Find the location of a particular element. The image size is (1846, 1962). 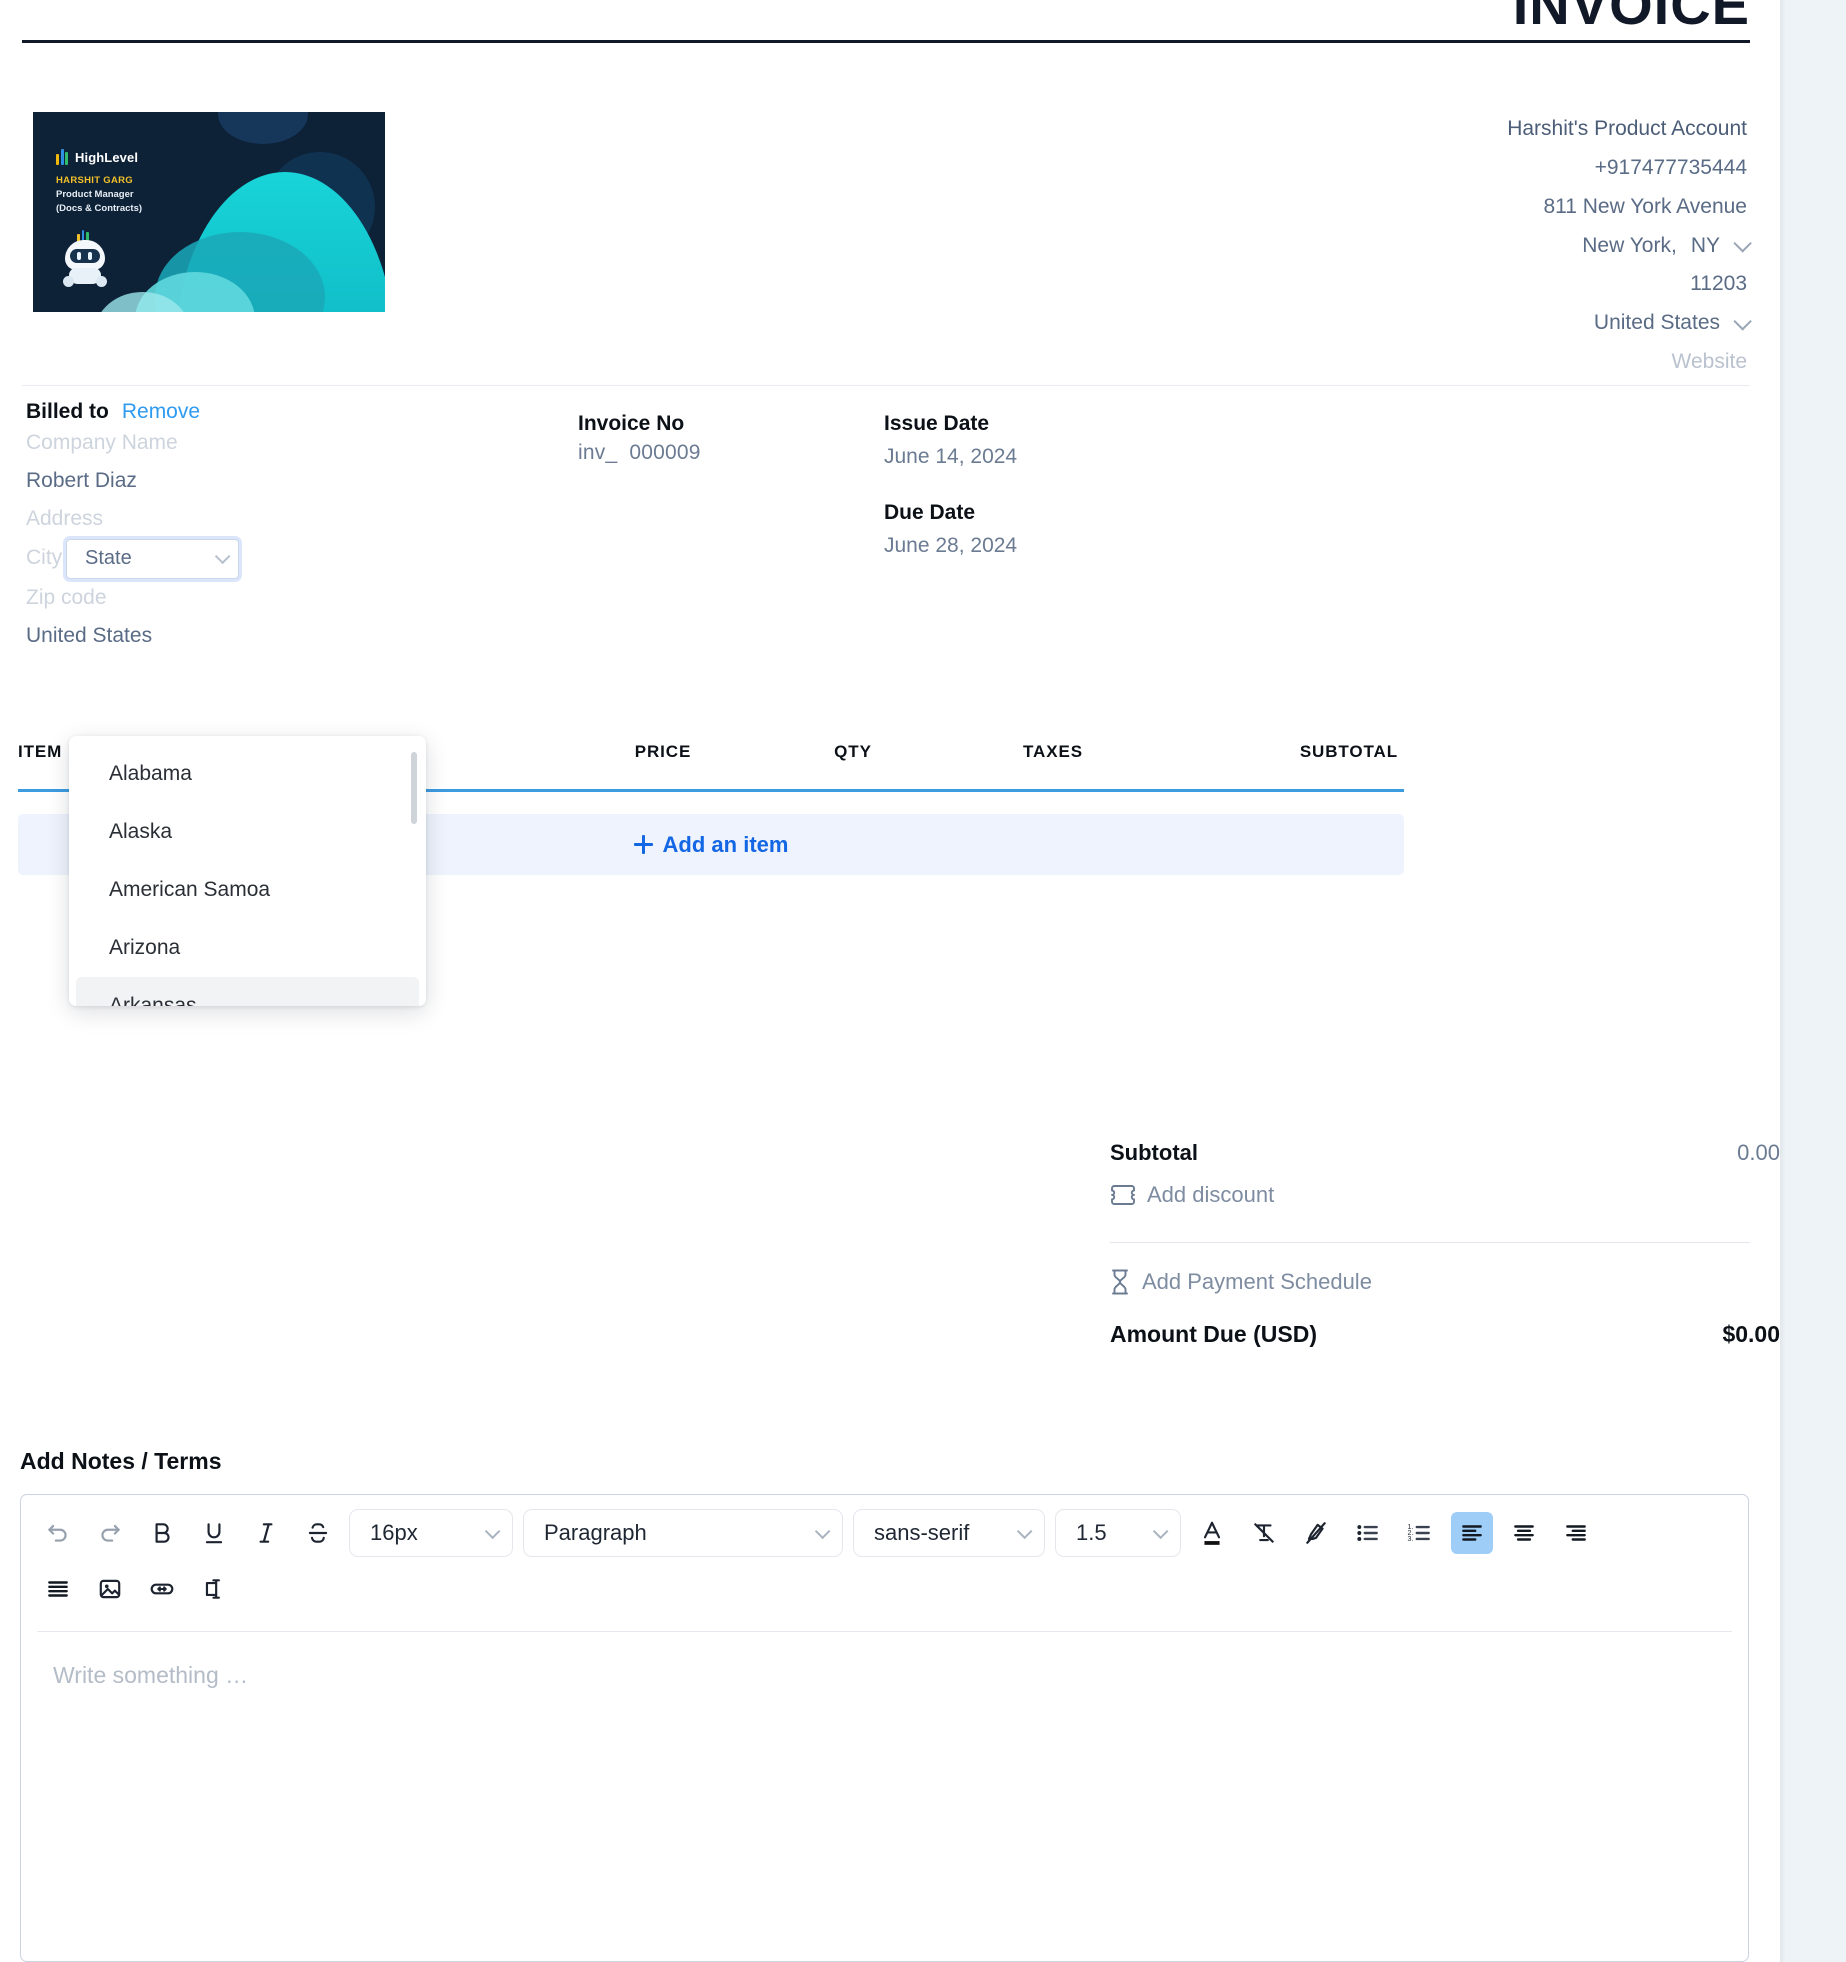

text-color-icon is located at coordinates (1212, 1533).